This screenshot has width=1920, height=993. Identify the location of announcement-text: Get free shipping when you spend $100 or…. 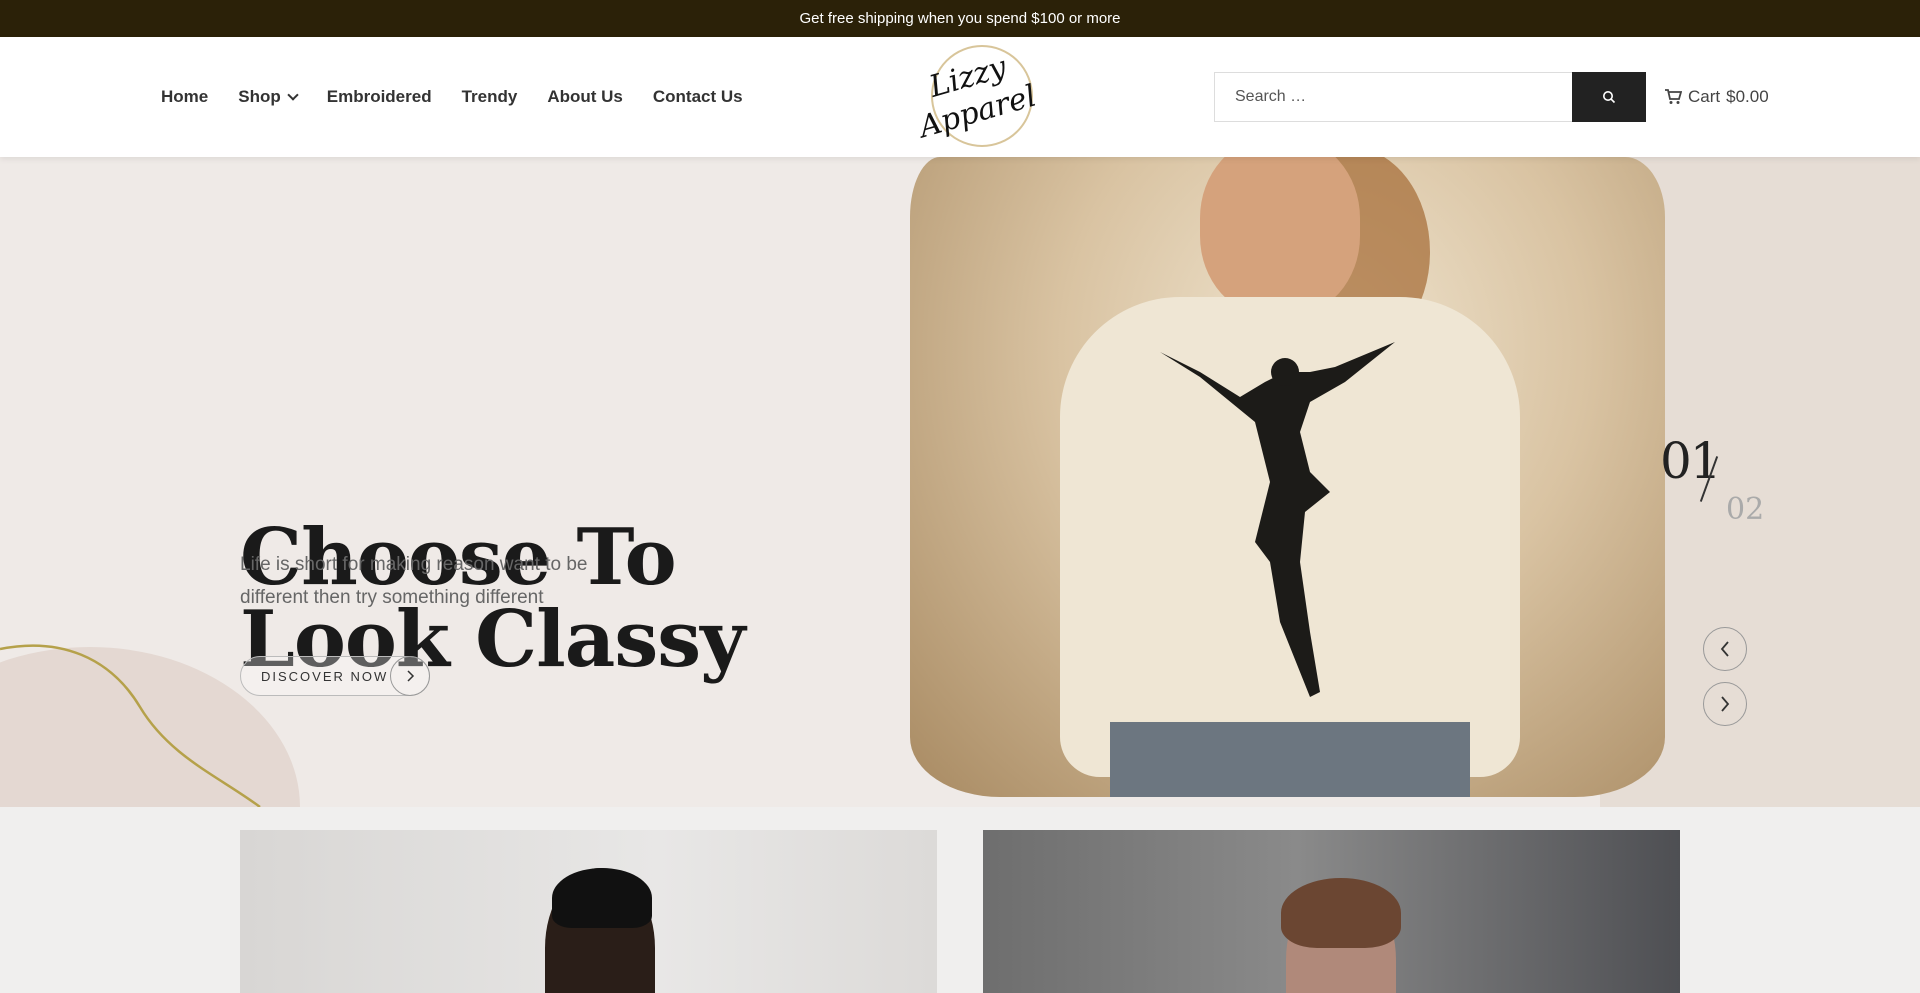
(960, 18).